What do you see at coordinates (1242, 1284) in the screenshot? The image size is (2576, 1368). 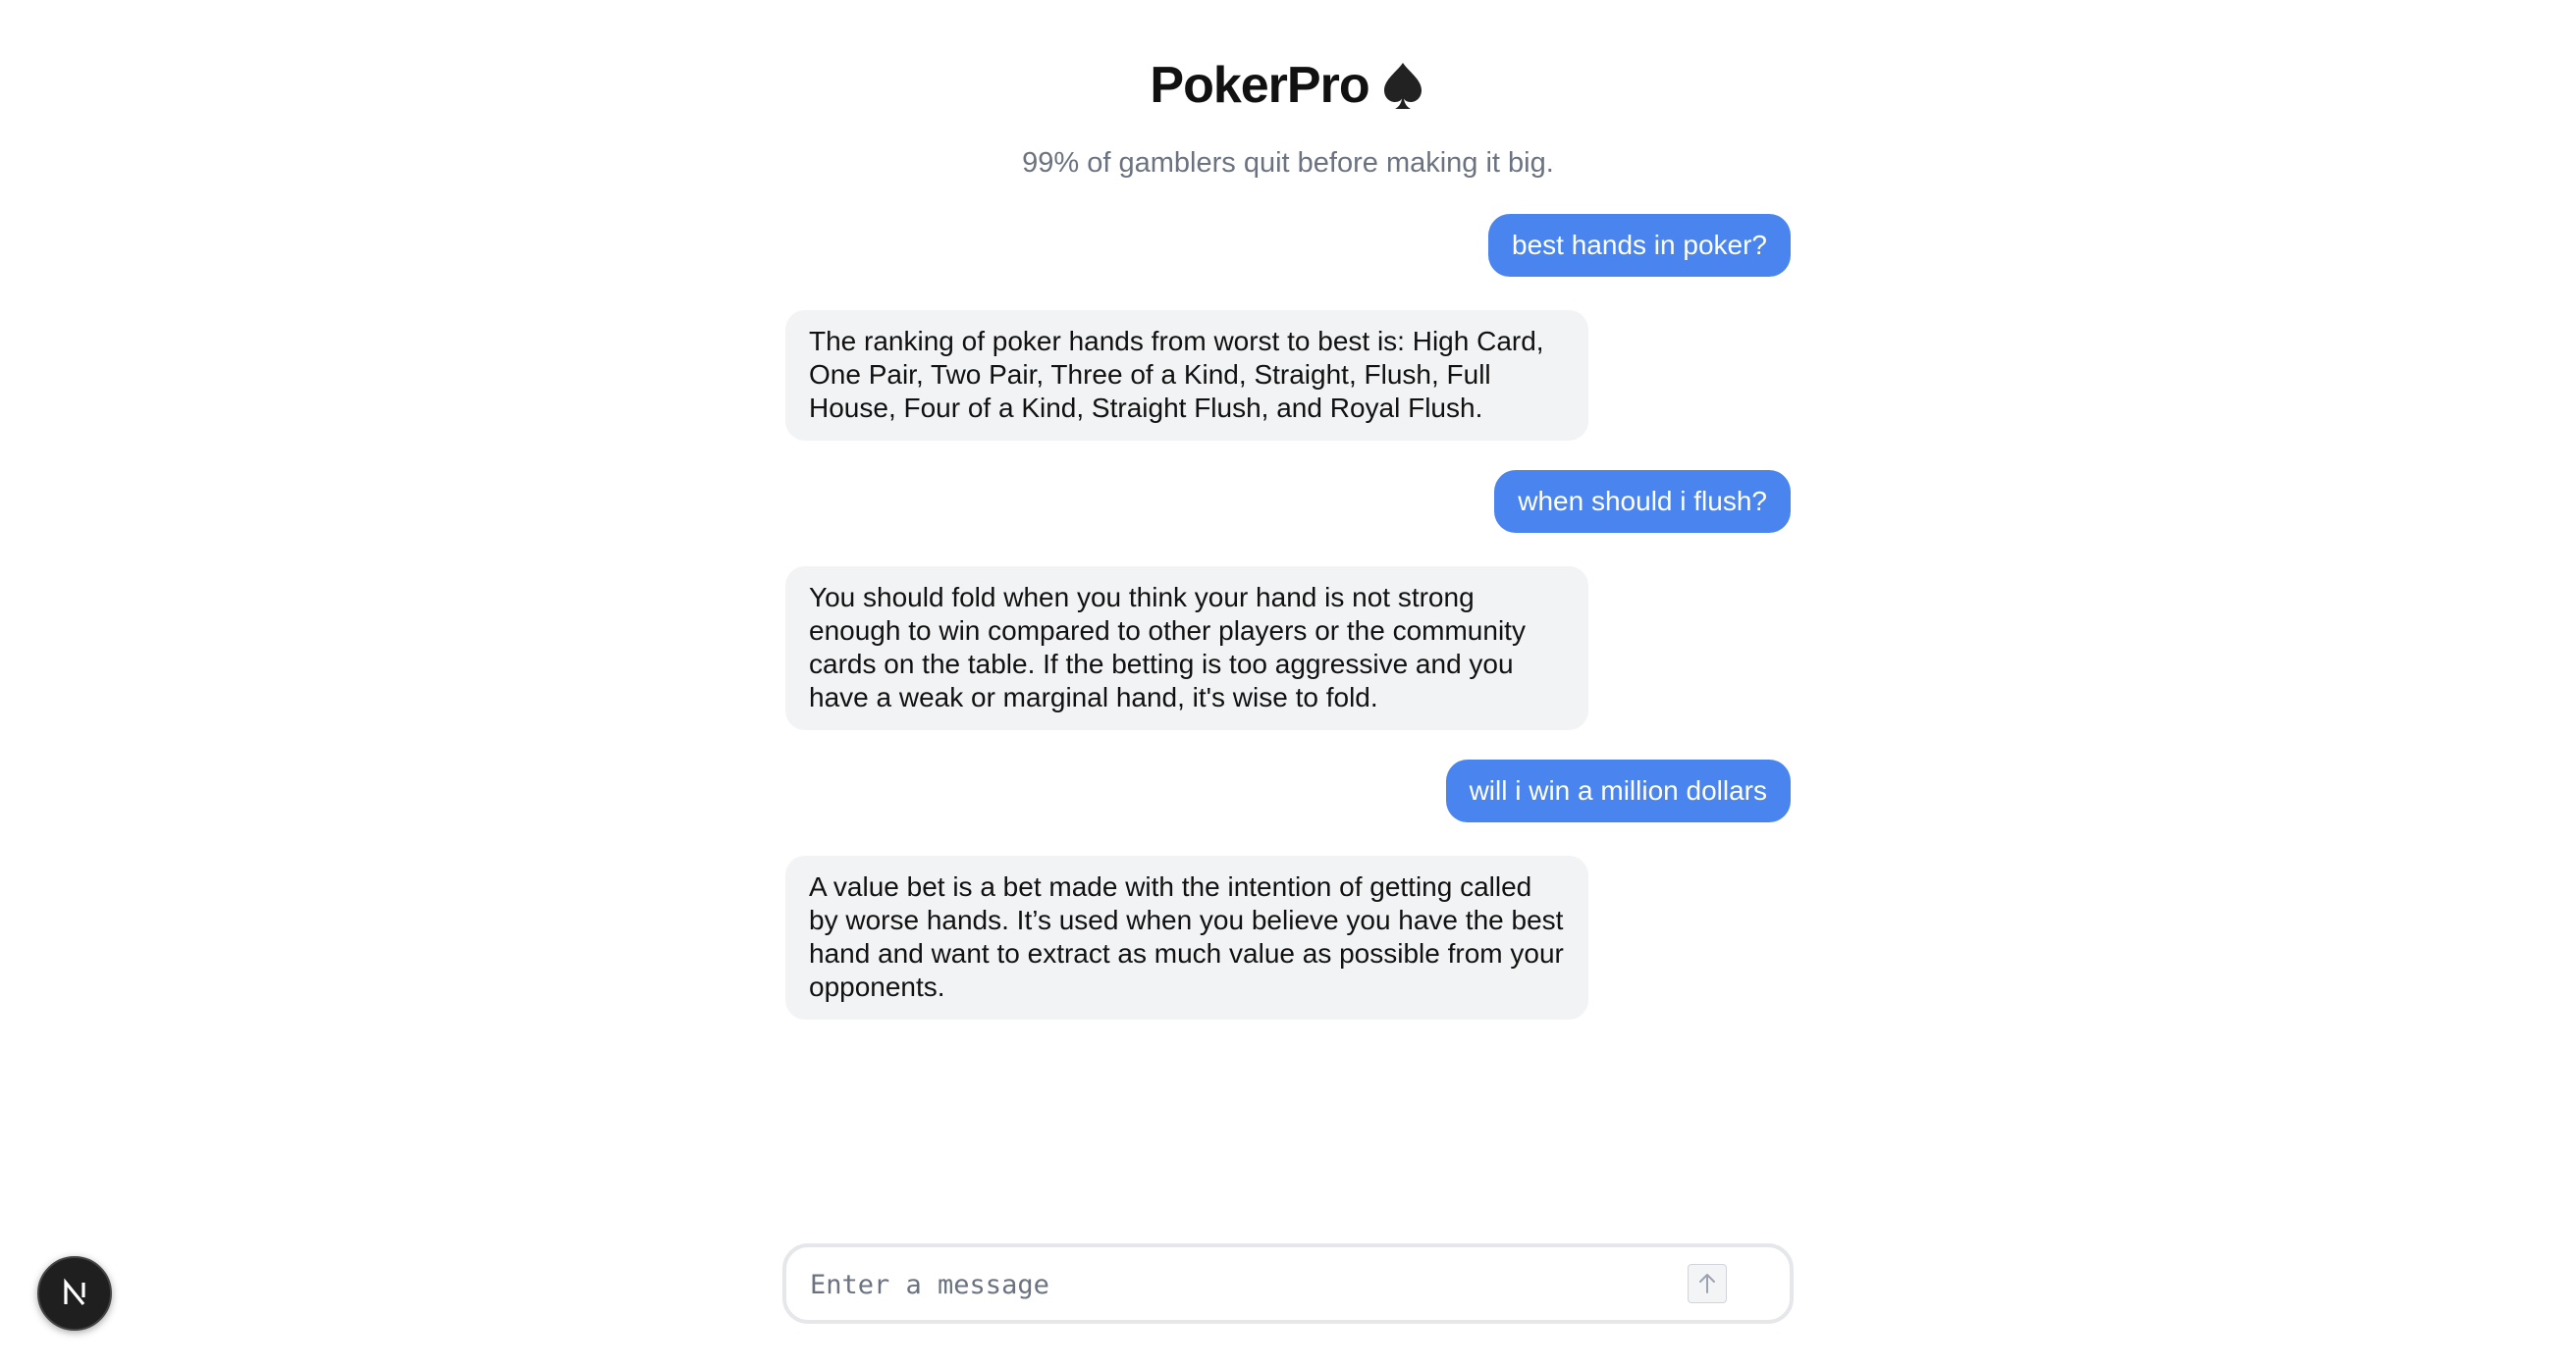 I see `message-input` at bounding box center [1242, 1284].